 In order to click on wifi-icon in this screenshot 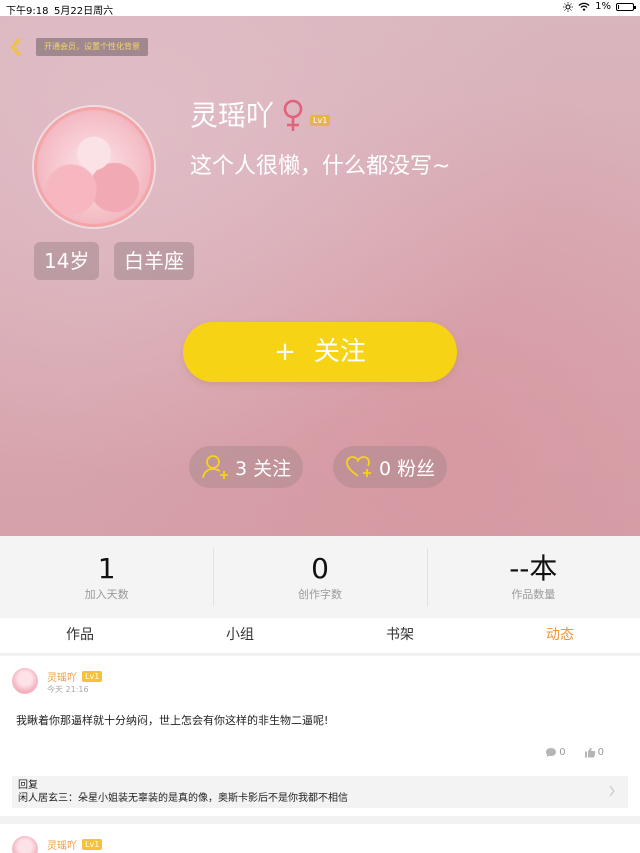, I will do `click(584, 6)`.